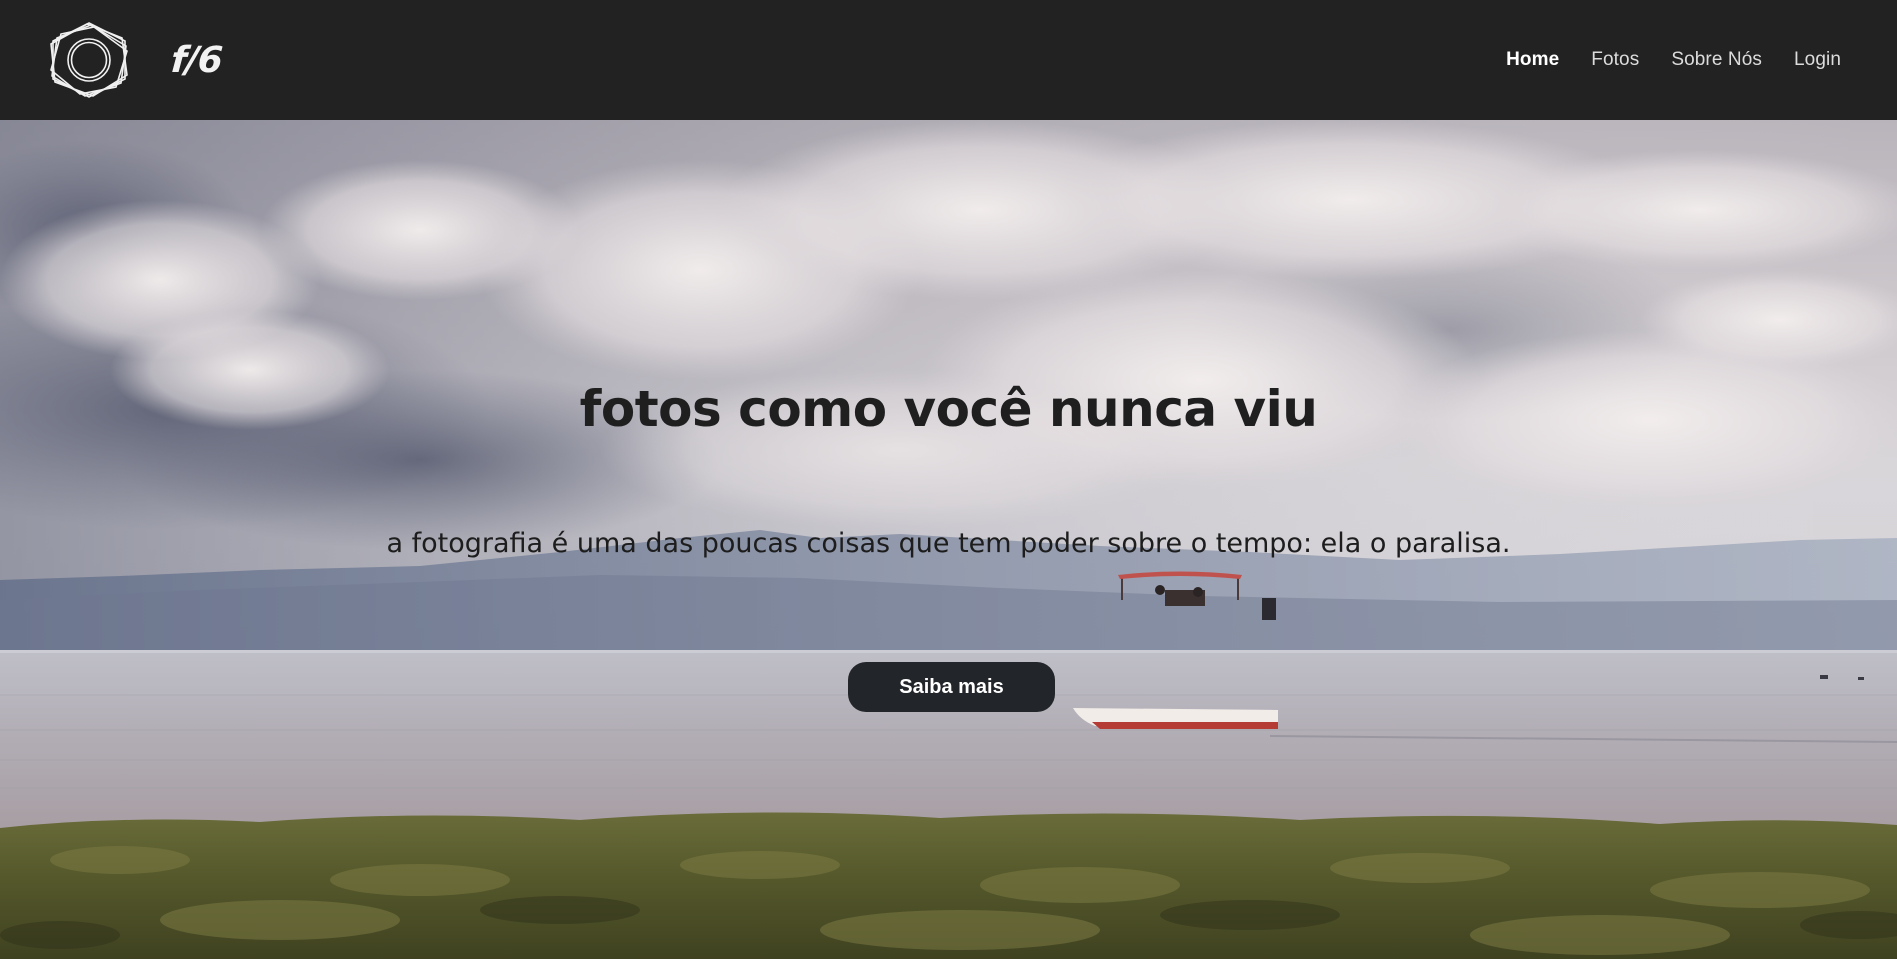 This screenshot has width=1897, height=959. I want to click on nav-item-login: Login, so click(1817, 60).